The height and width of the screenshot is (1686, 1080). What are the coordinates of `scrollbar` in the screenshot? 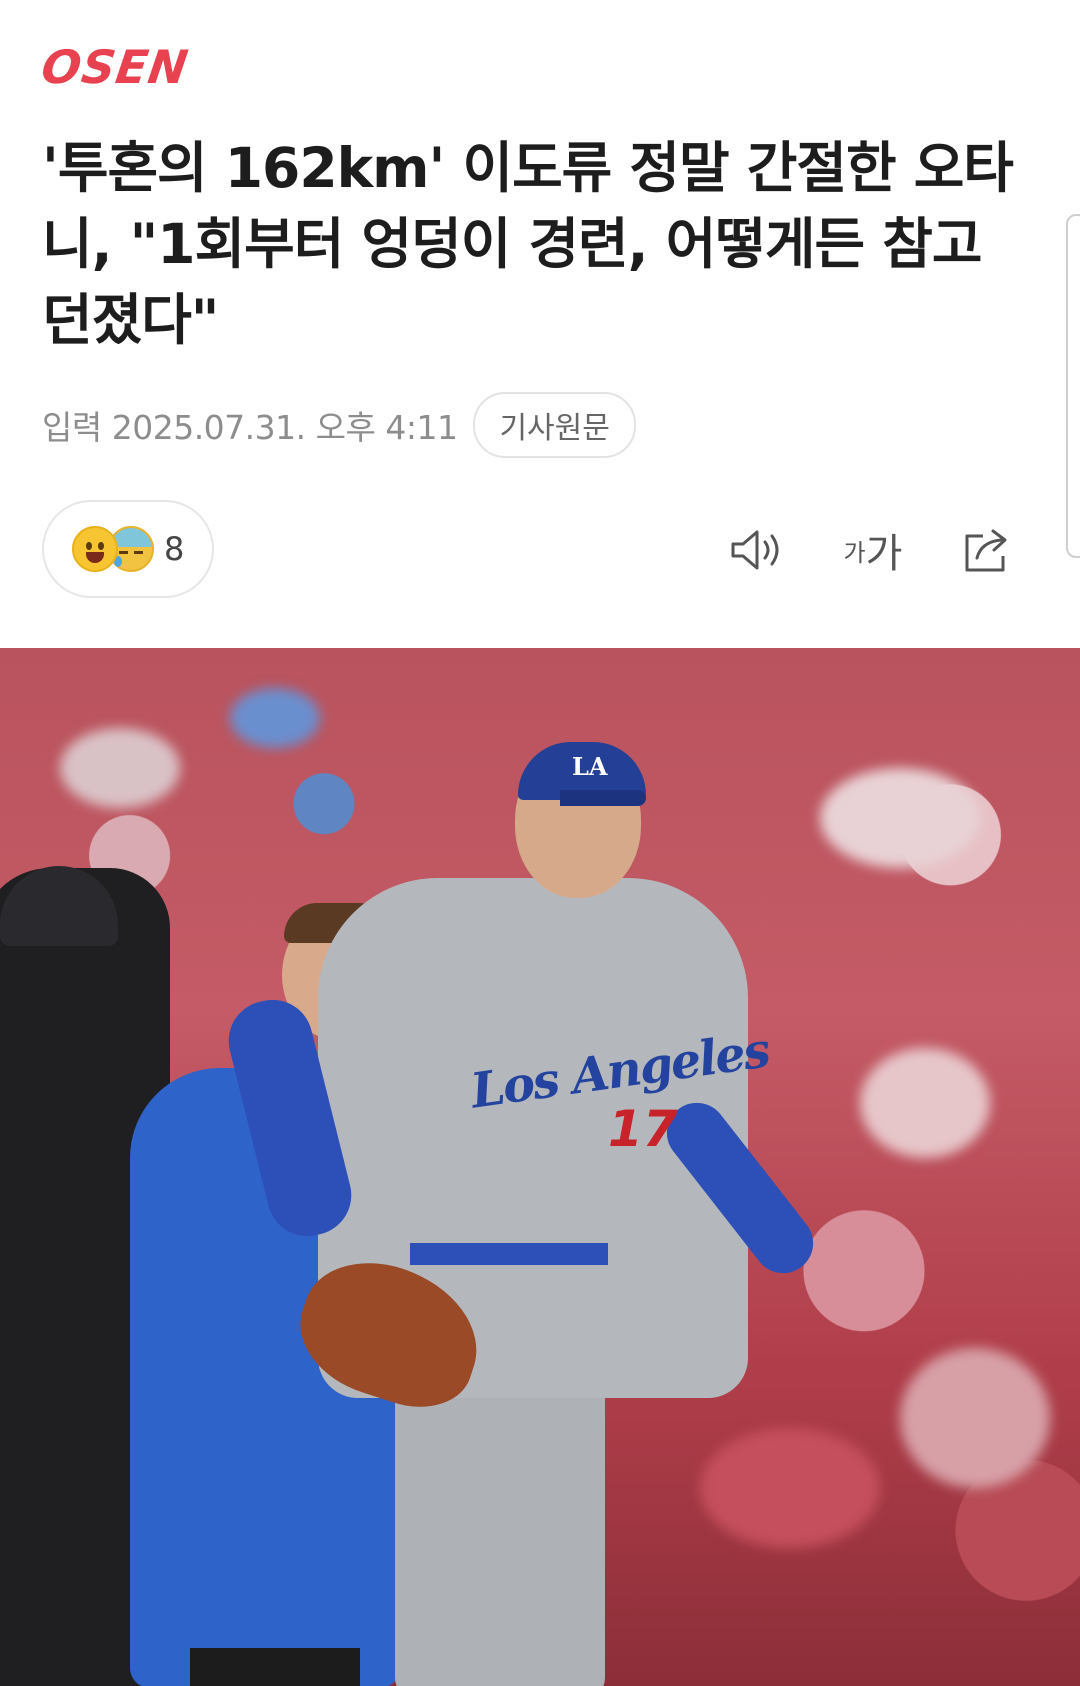 It's located at (1073, 386).